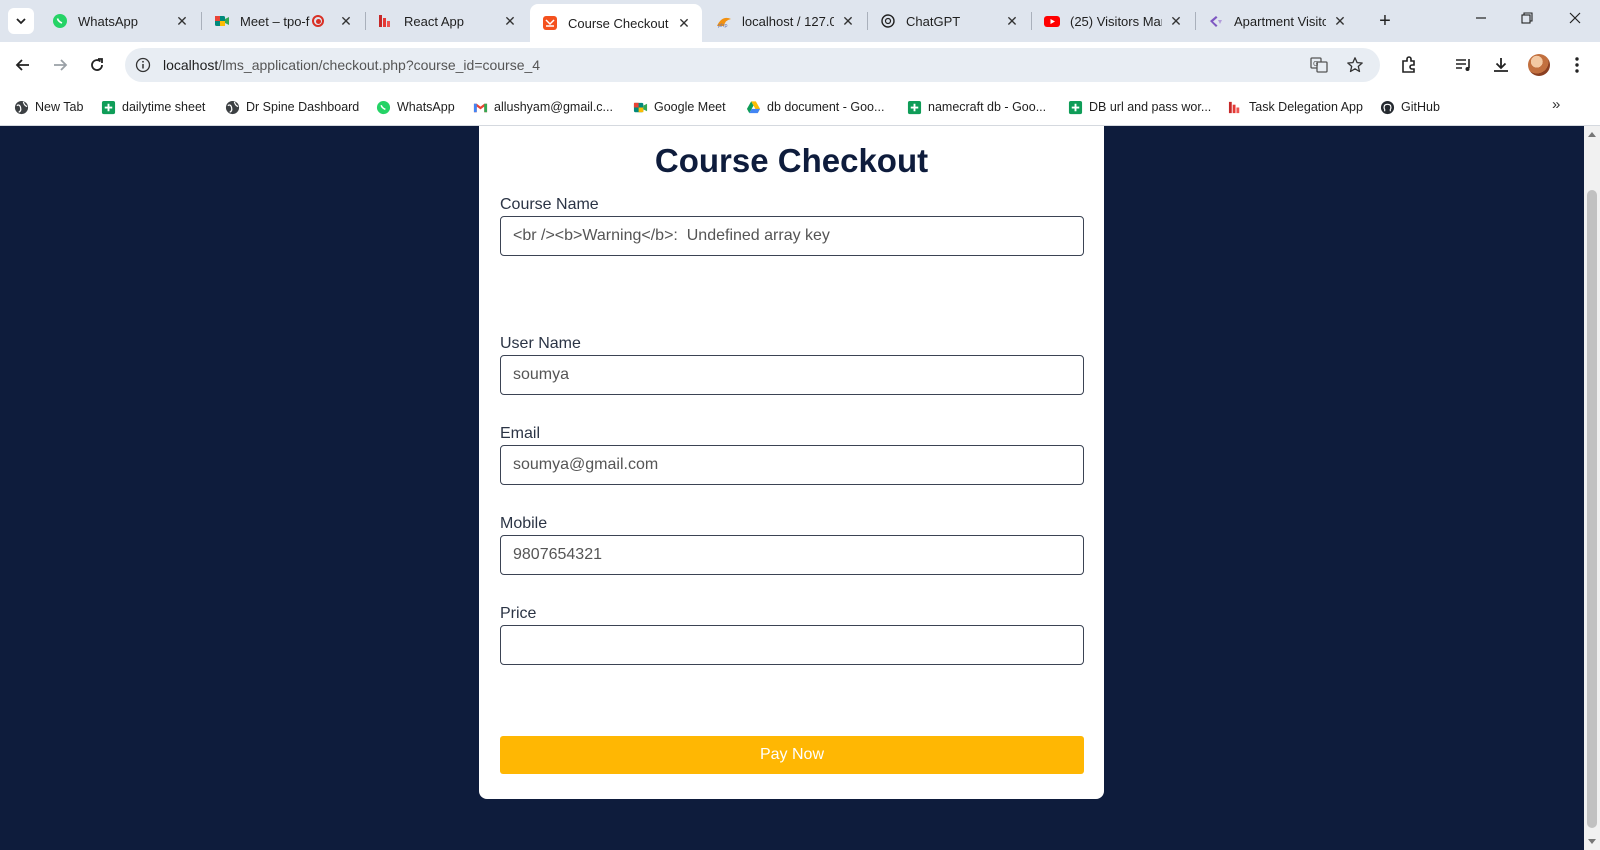 The width and height of the screenshot is (1600, 850). I want to click on restore-button, so click(1527, 20).